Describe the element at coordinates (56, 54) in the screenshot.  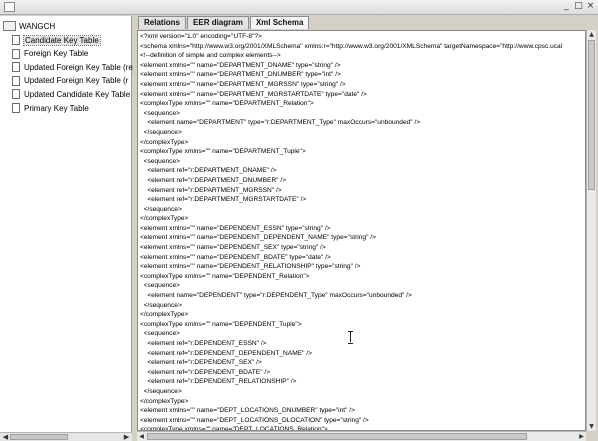
I see `tree-item-label: Foreign Key Table` at that location.